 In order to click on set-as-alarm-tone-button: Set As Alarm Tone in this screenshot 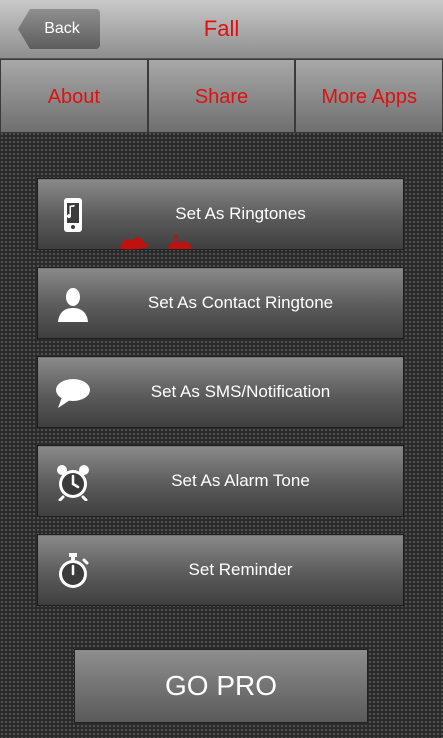, I will do `click(220, 481)`.